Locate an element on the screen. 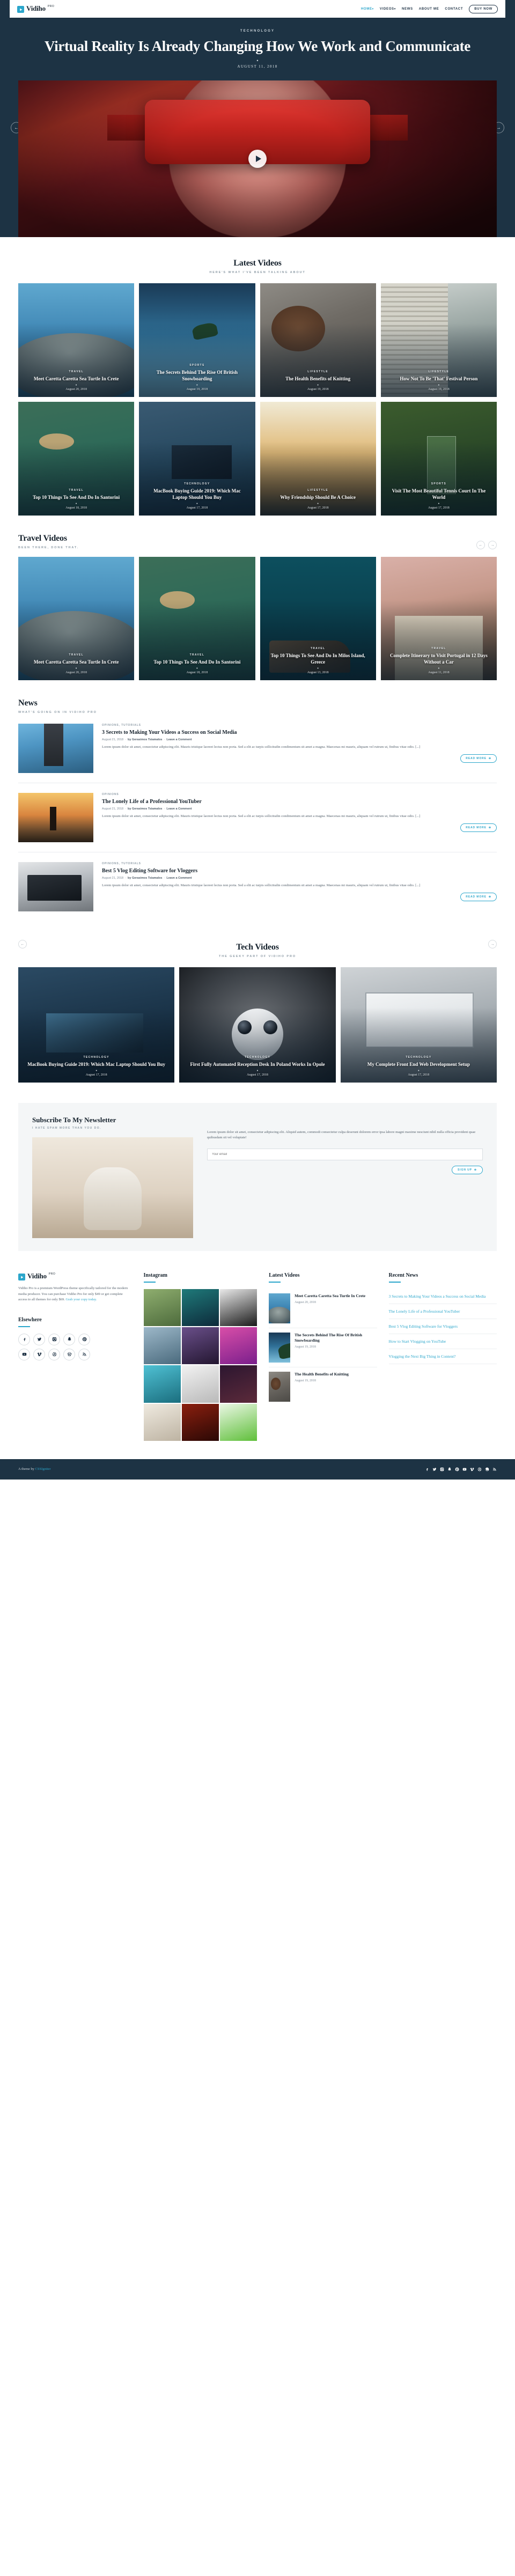  nav-item-about: ABOUT ME is located at coordinates (429, 9).